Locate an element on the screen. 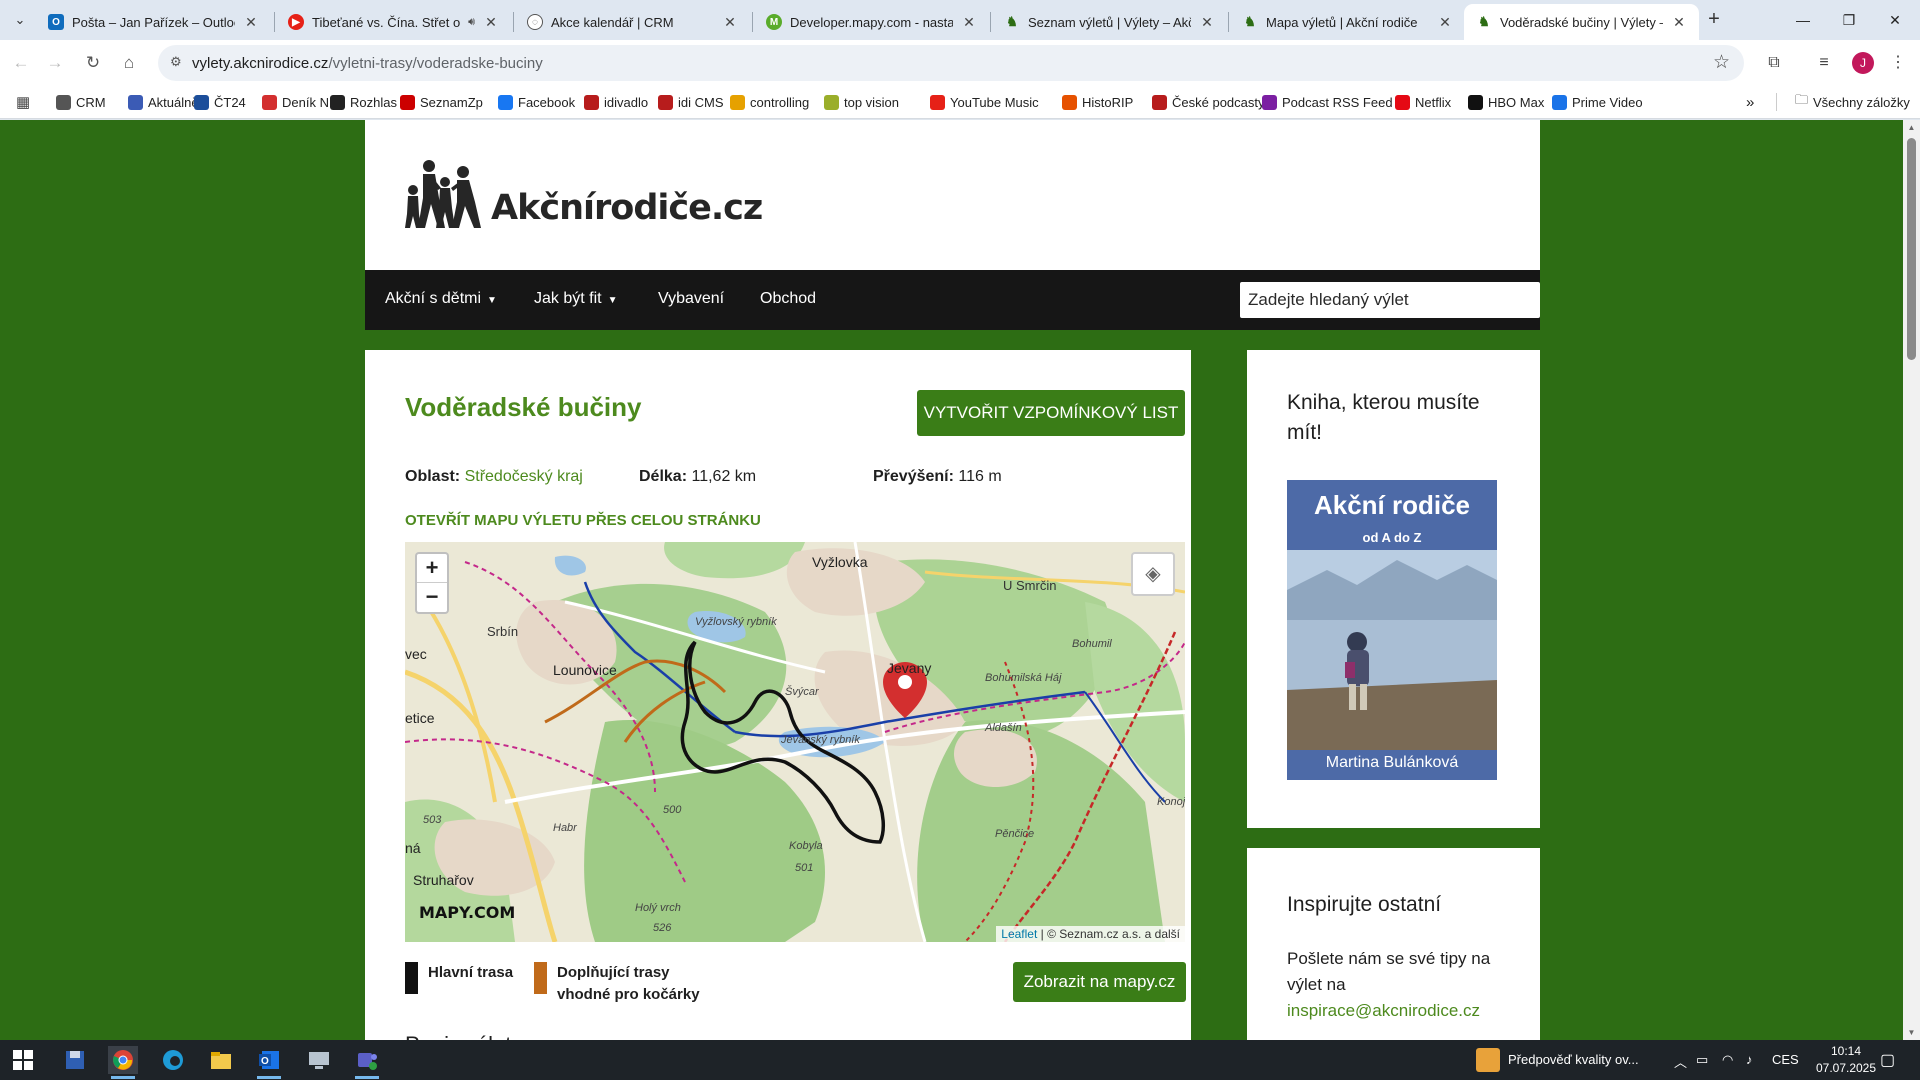 This screenshot has width=1920, height=1080. tab-search-button: ⌄ is located at coordinates (20, 20).